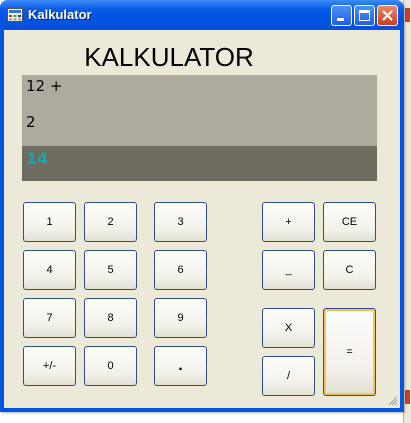  I want to click on digit-1-button: 1, so click(49, 222).